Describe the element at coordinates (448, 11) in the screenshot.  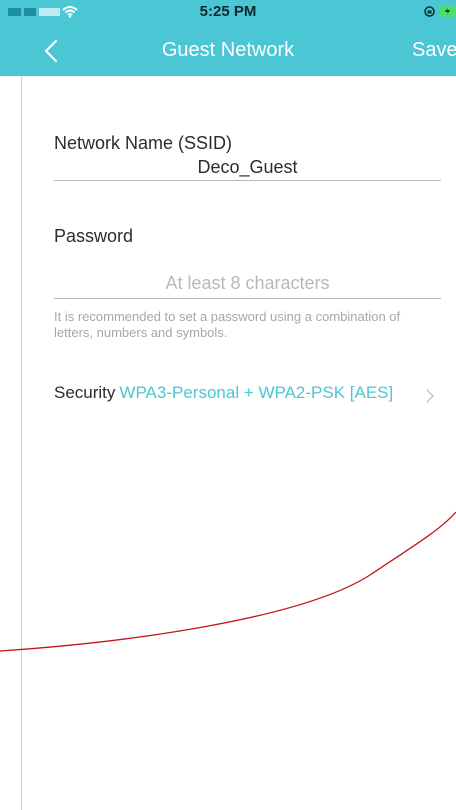
I see `battery-charging-icon` at that location.